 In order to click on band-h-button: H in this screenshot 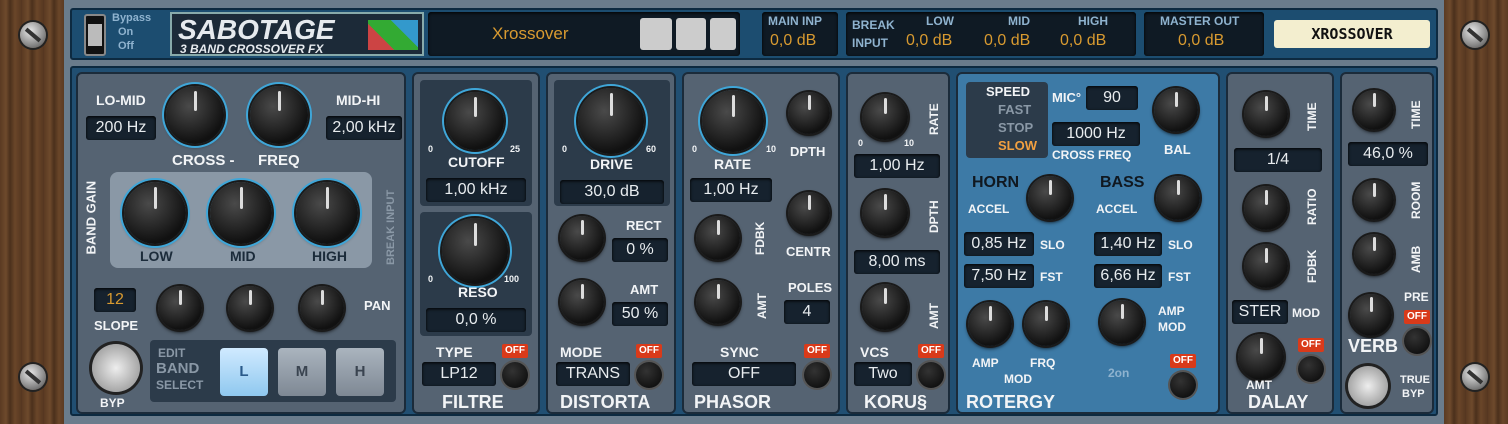, I will do `click(360, 372)`.